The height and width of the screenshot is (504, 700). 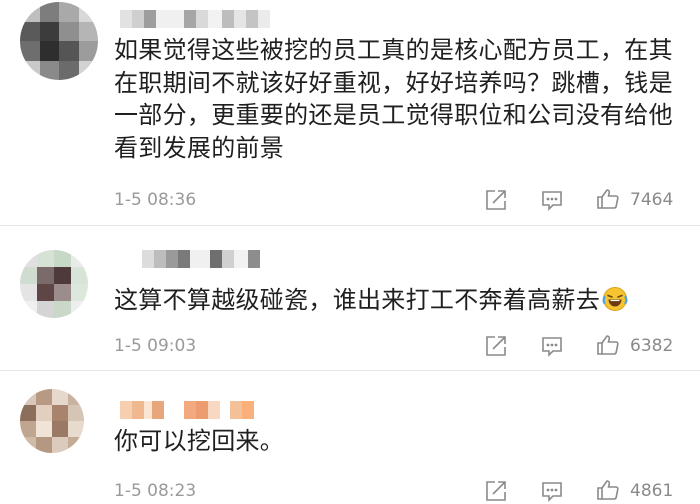 I want to click on comment-timestamp: 1-5 09:03, so click(x=155, y=346).